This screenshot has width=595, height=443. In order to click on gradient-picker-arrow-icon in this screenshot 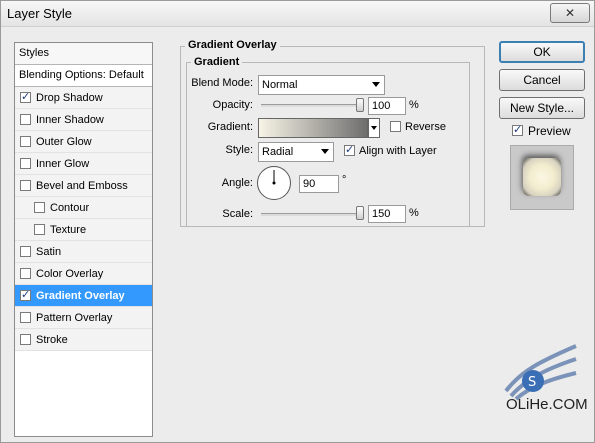, I will do `click(374, 128)`.